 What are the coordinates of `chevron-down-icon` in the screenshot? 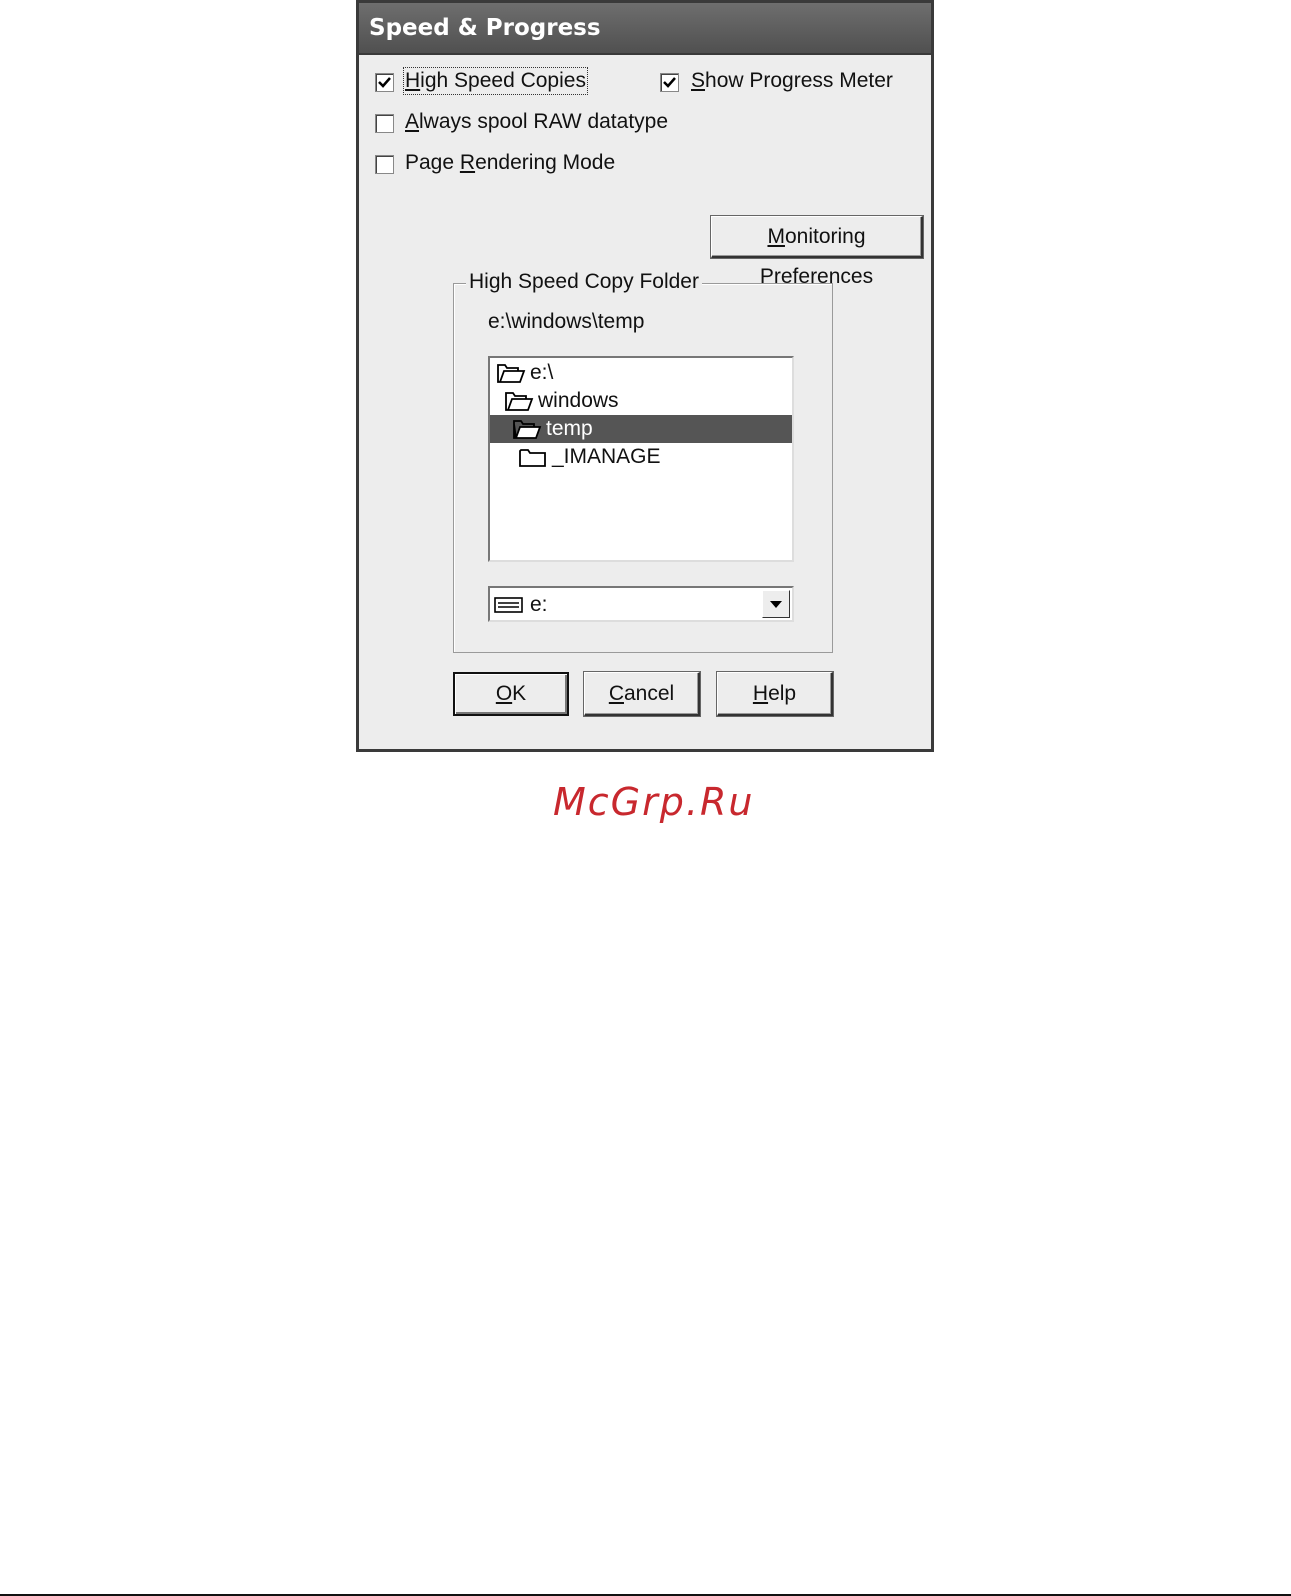 It's located at (776, 604).